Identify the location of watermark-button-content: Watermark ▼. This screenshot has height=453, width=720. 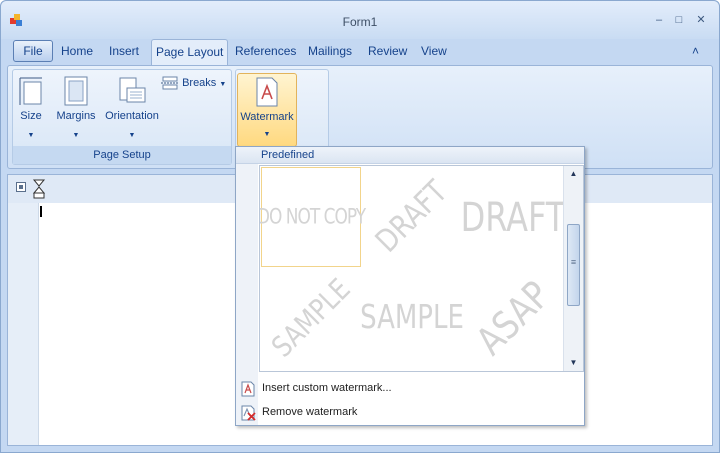
(267, 107).